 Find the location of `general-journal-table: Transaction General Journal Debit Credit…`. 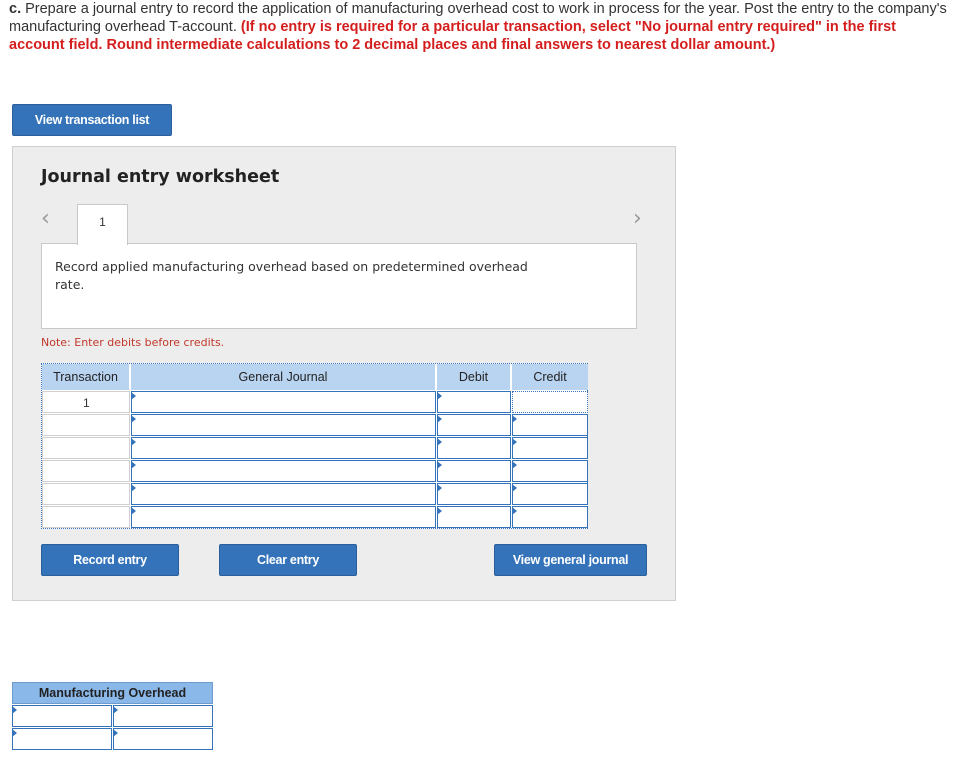

general-journal-table: Transaction General Journal Debit Credit… is located at coordinates (314, 446).